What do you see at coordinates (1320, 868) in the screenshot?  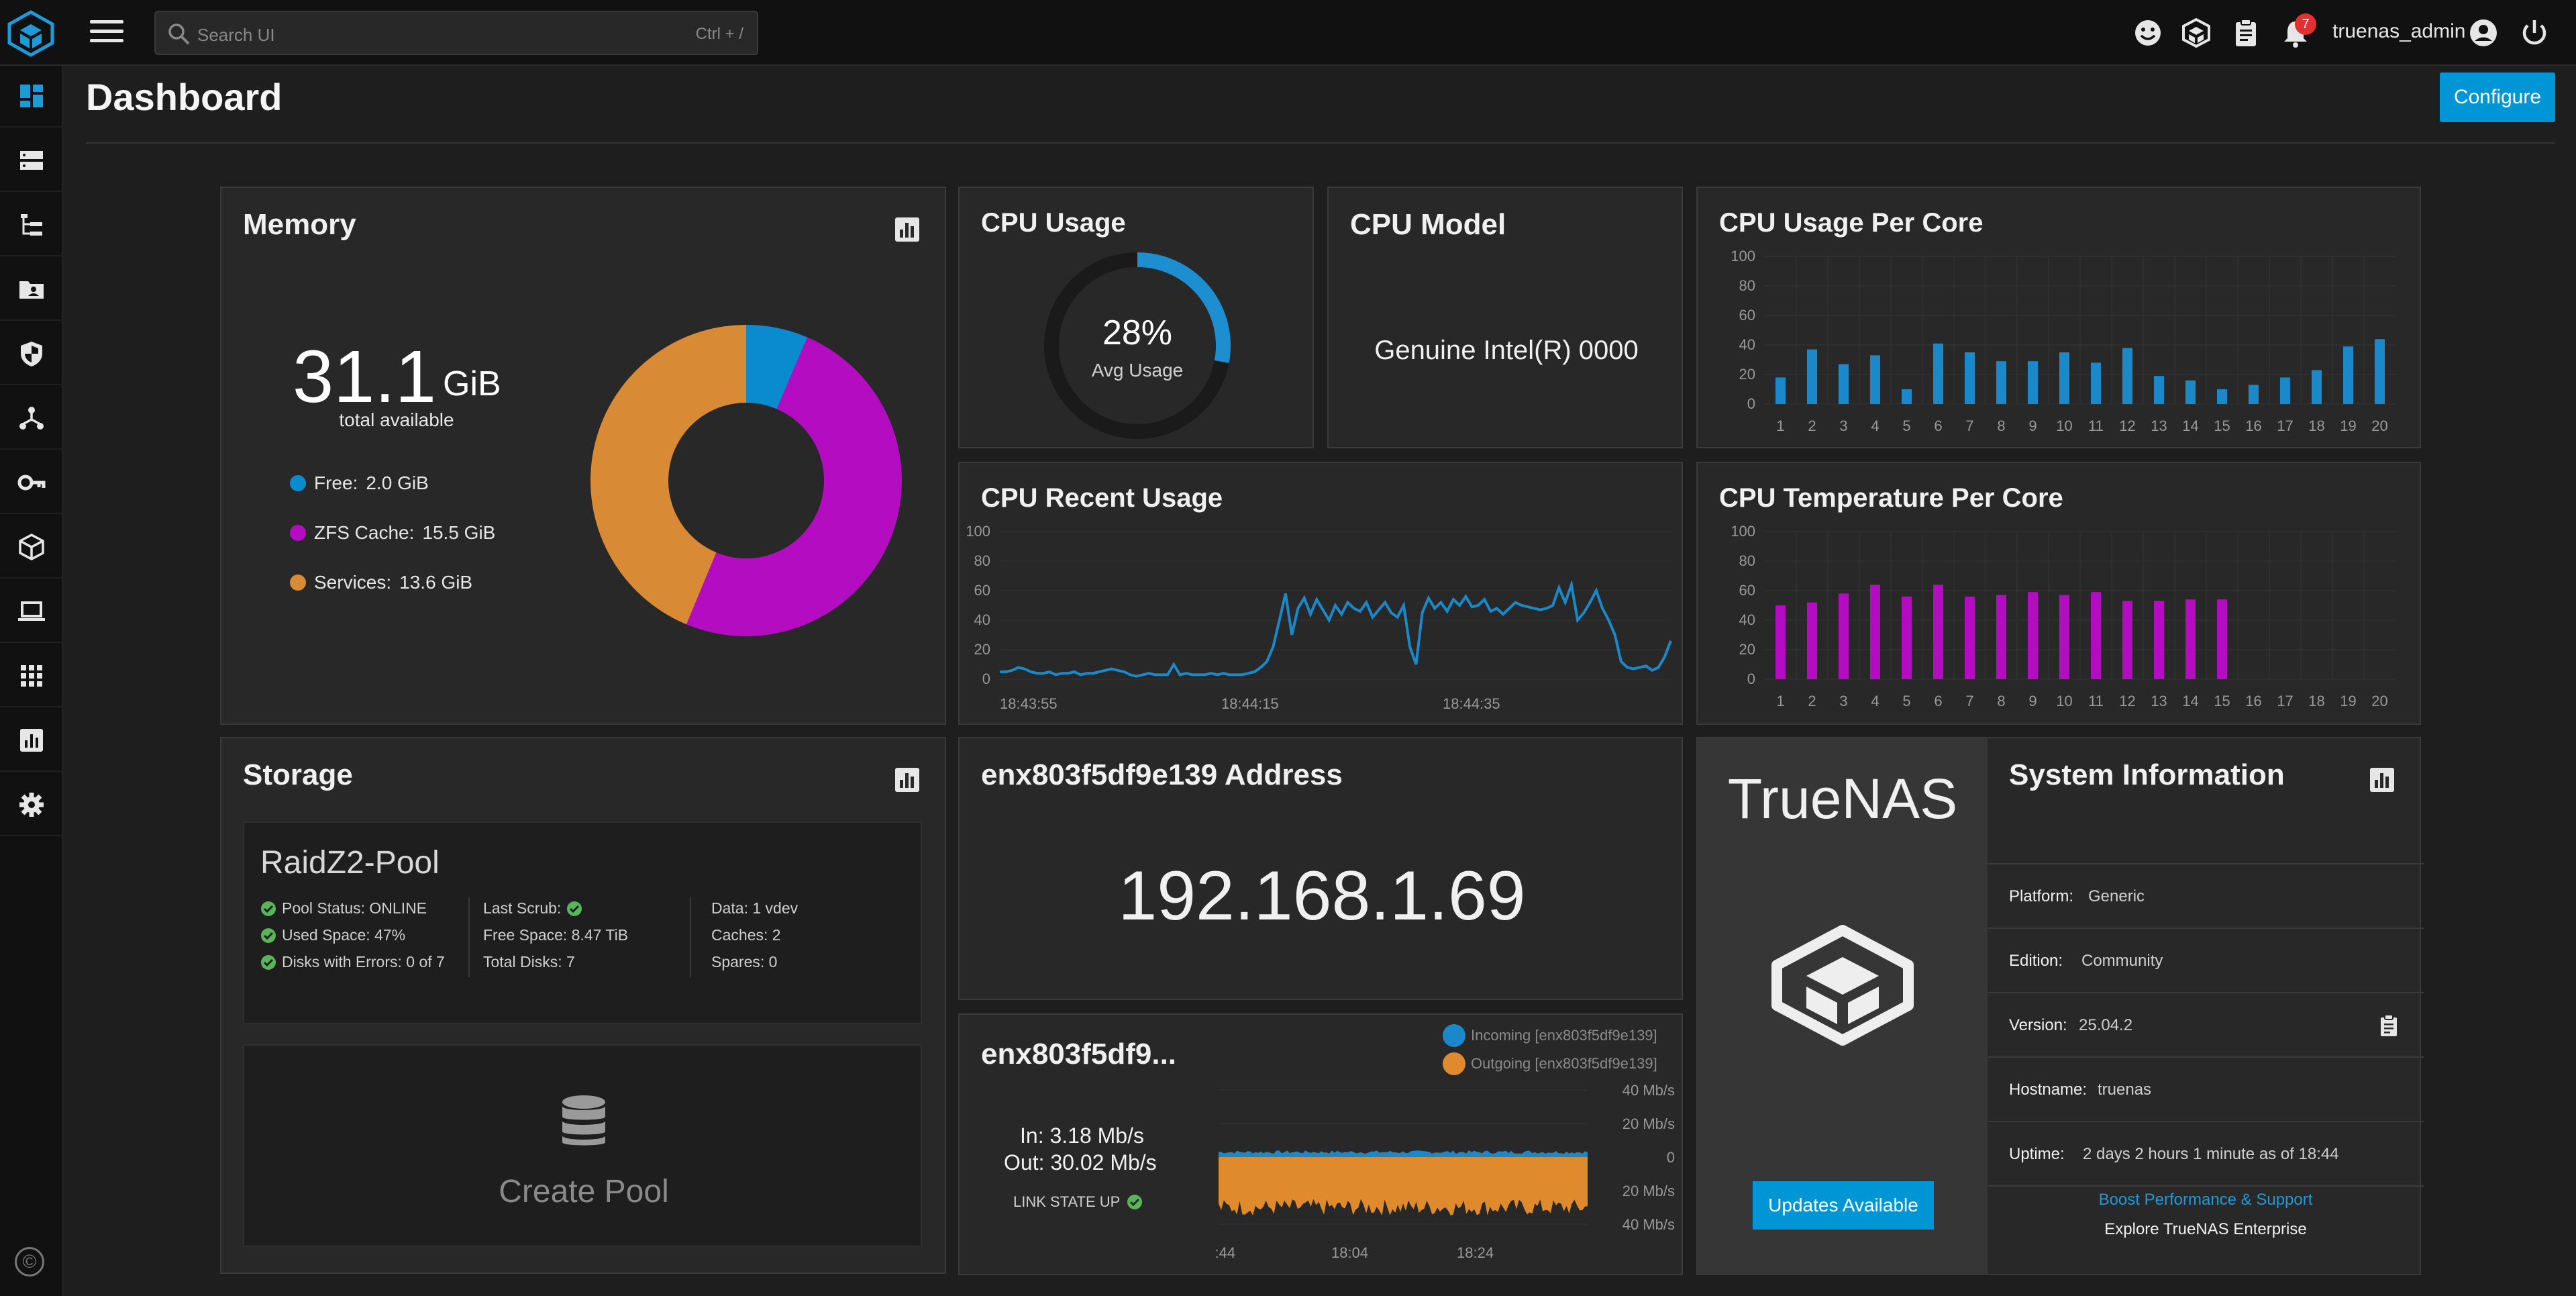 I see `interface-address-card: enx803f5df9e139 Address 192.168.1.69` at bounding box center [1320, 868].